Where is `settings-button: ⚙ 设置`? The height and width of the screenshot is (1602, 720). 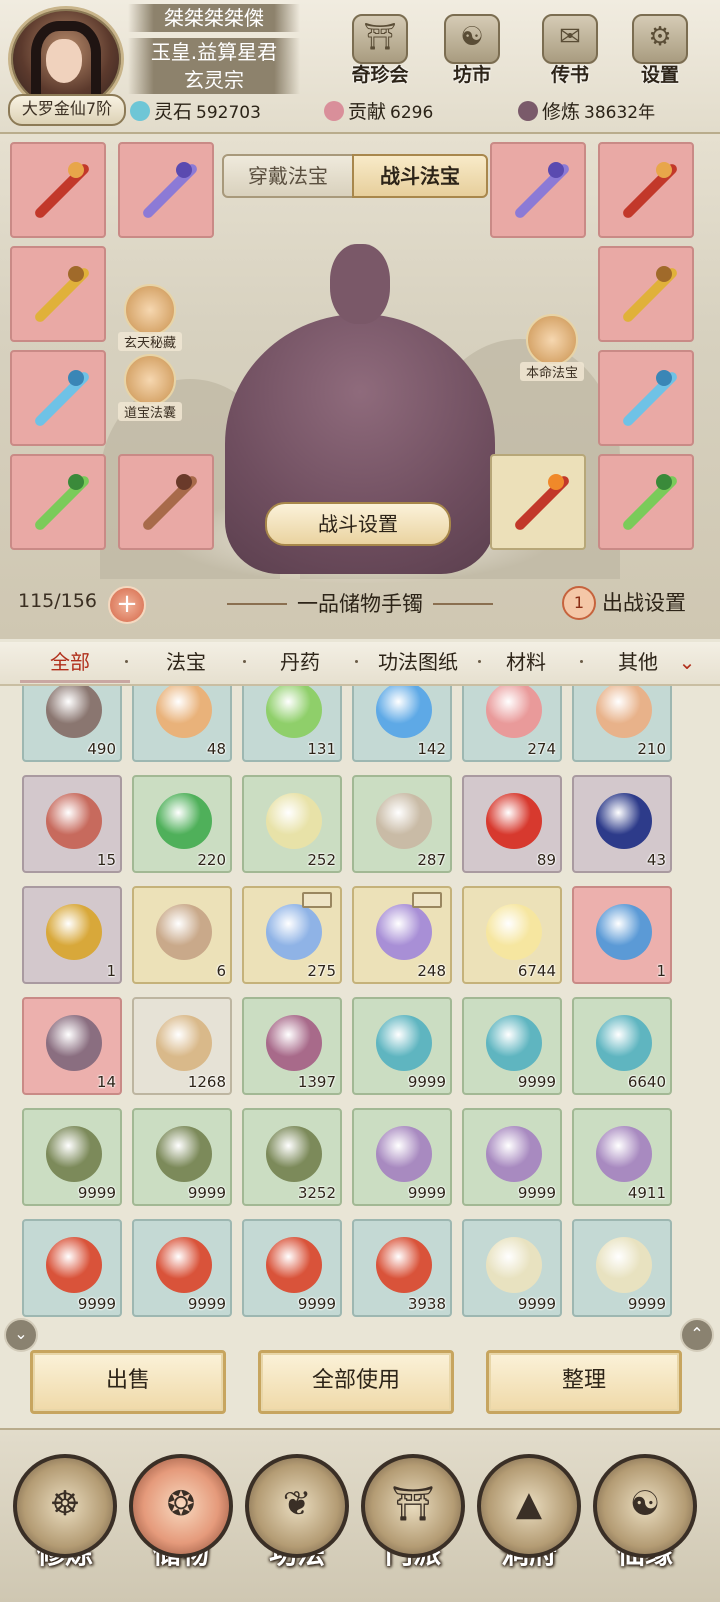
settings-button: ⚙ 设置 is located at coordinates (660, 50).